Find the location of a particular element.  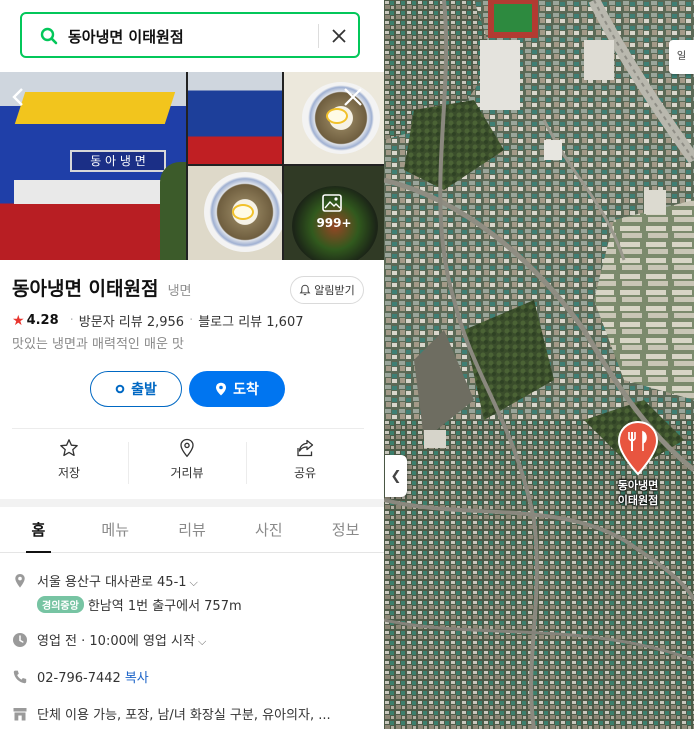

start-dot-icon is located at coordinates (120, 389).